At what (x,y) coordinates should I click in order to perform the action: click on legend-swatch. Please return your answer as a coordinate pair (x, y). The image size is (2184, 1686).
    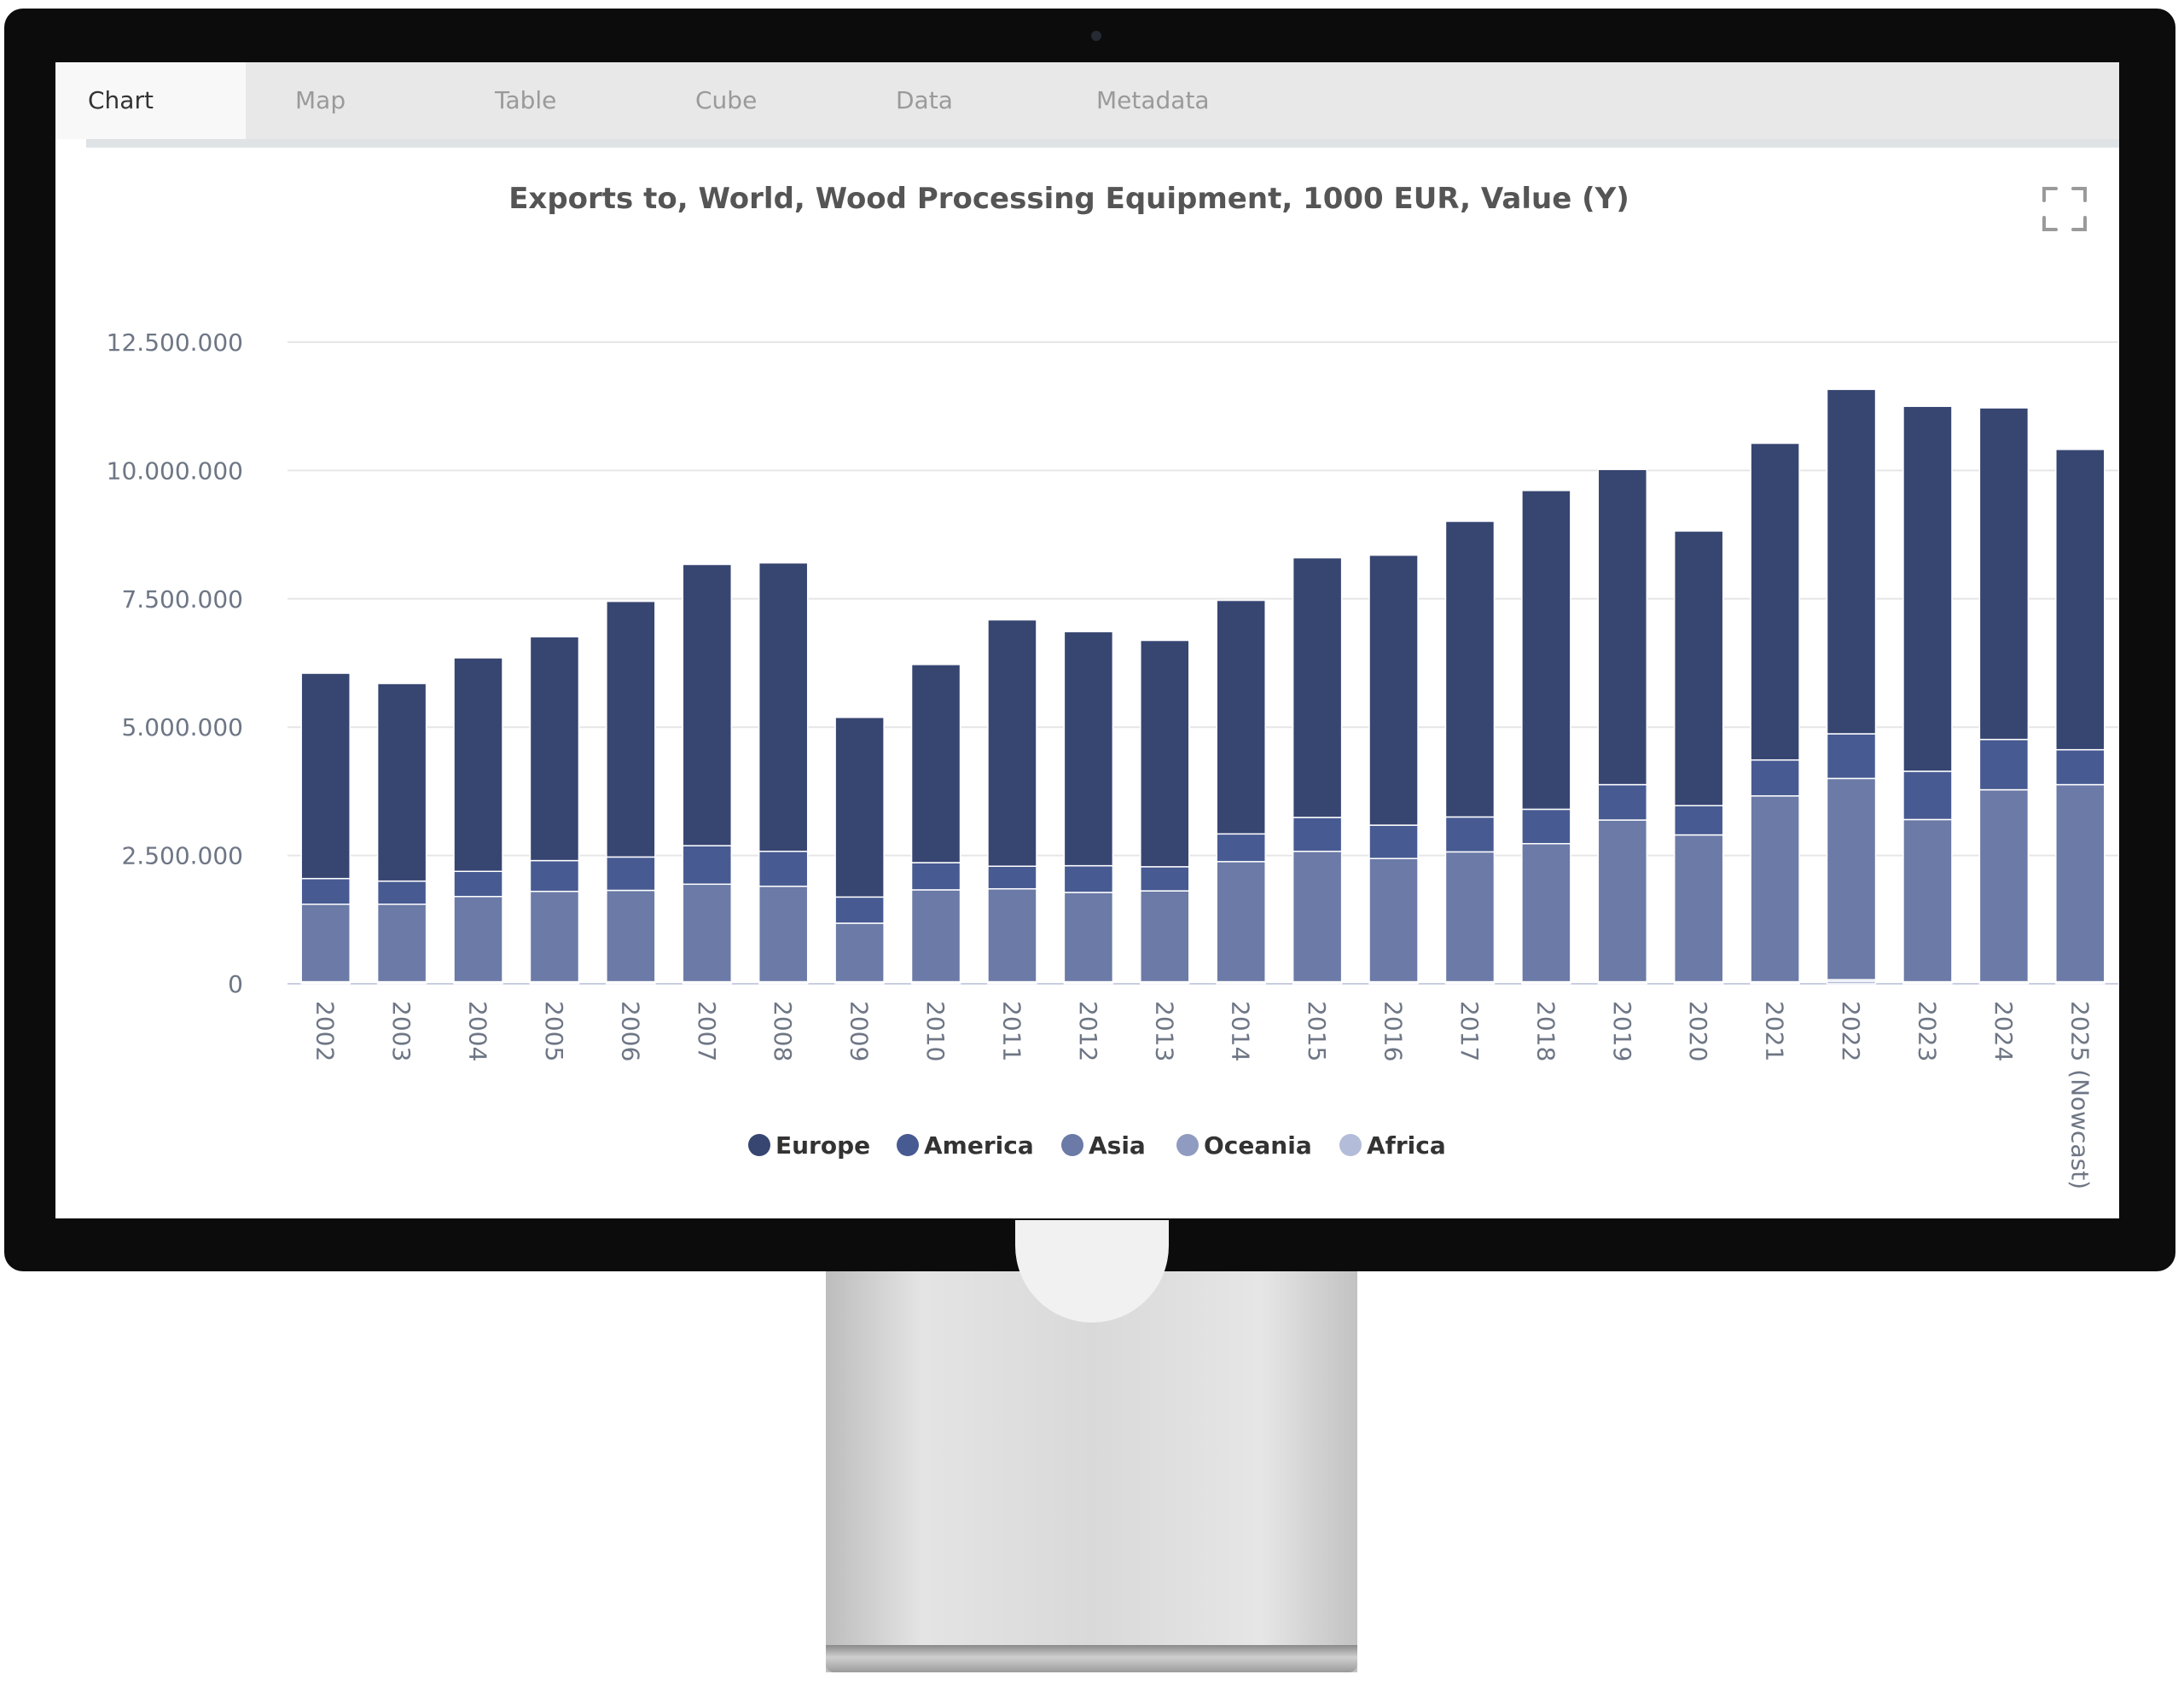
    Looking at the image, I should click on (1188, 1145).